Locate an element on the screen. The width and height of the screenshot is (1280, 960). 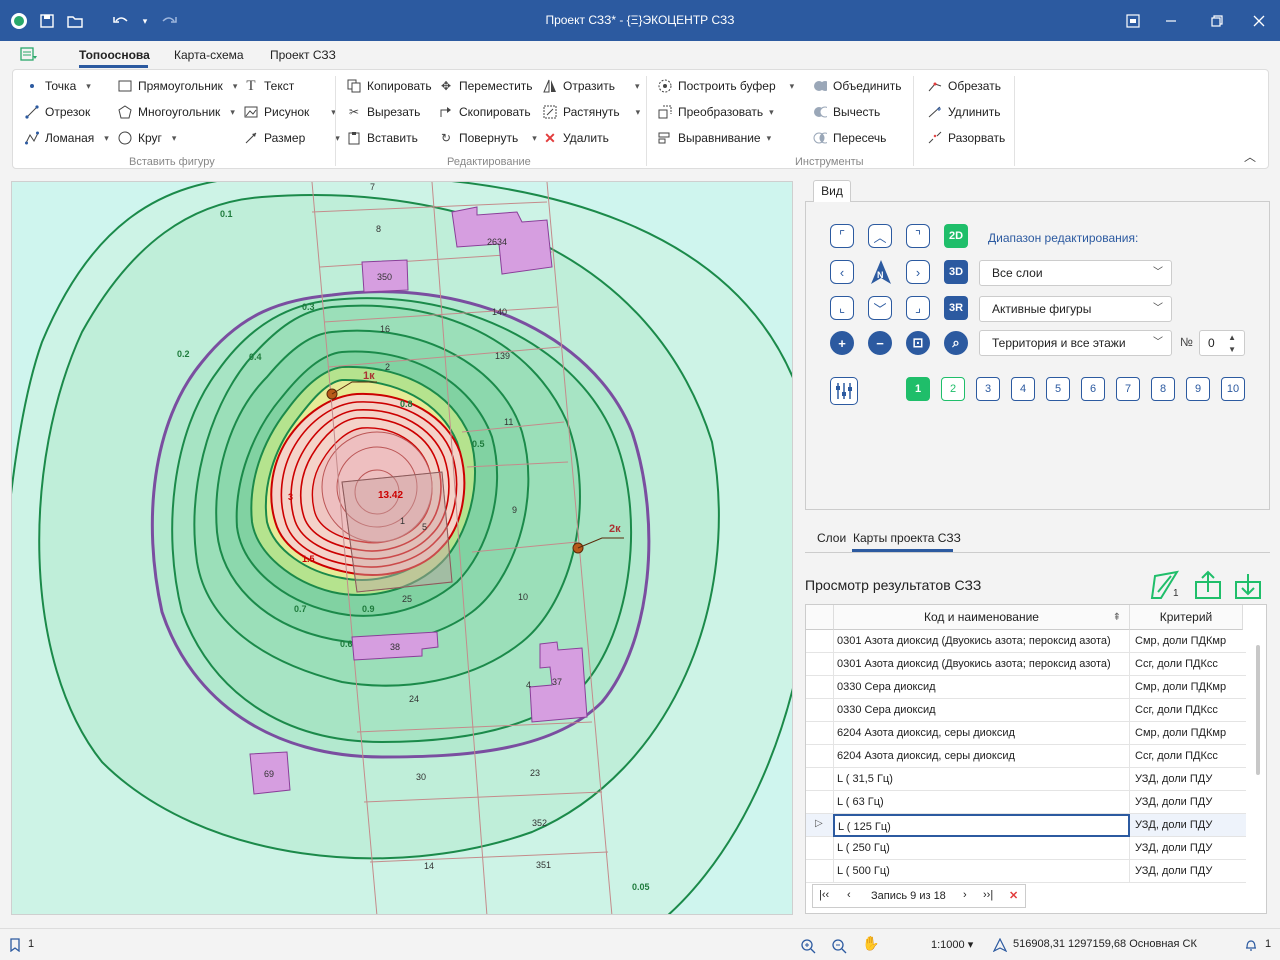
intersect-button: Пересечь is located at coordinates (849, 138).